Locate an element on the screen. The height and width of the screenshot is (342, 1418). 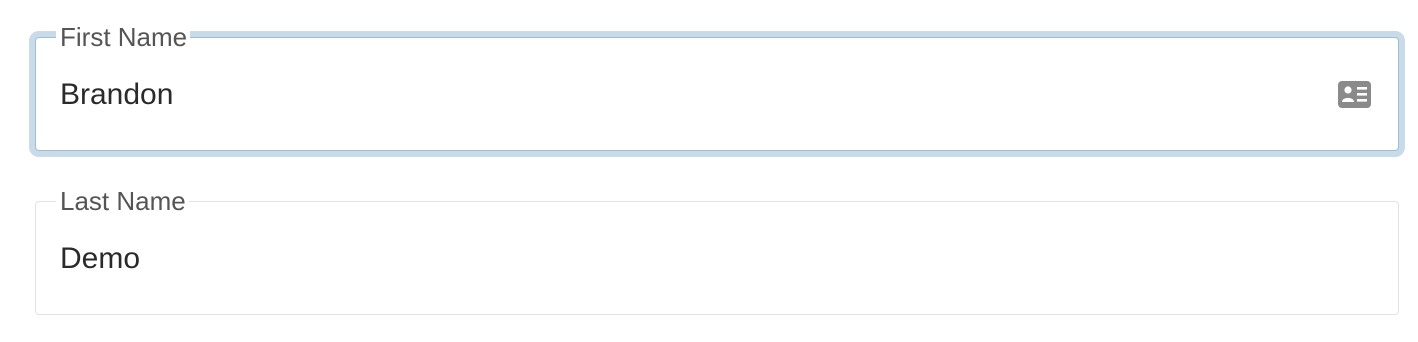
first-name-label: First Name is located at coordinates (123, 37).